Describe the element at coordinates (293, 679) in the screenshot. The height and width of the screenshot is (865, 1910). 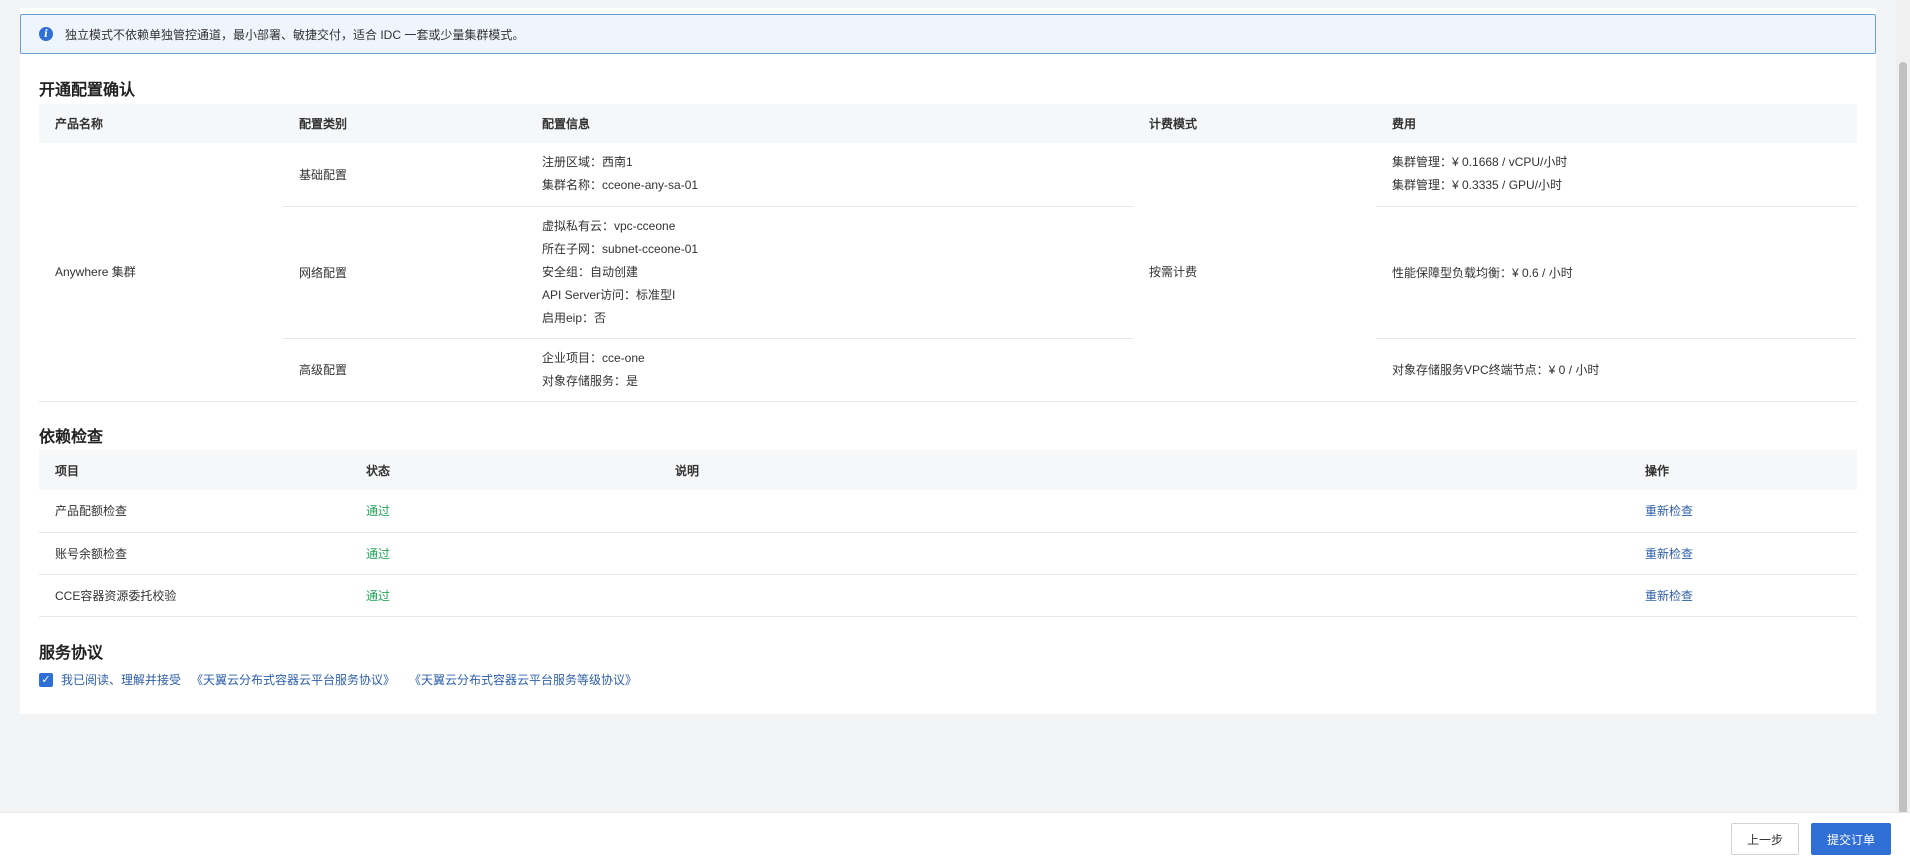
I see `service-agreement-link: 《天翼云分布式容器云平台服务协议》` at that location.